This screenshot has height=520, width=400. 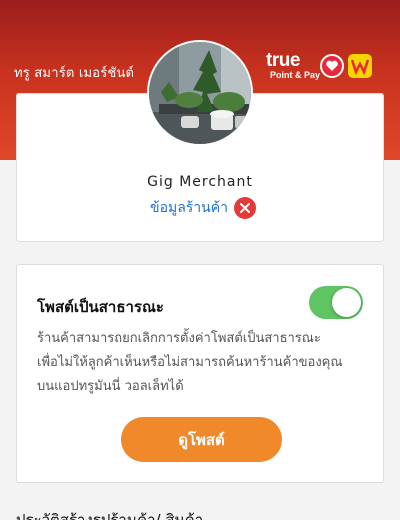 What do you see at coordinates (360, 66) in the screenshot?
I see `wallet-logo-icon` at bounding box center [360, 66].